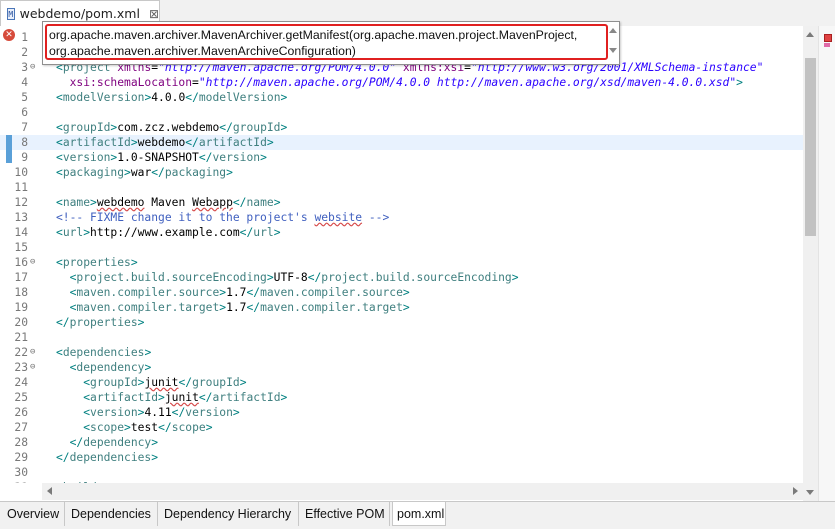 The height and width of the screenshot is (529, 835). Describe the element at coordinates (168, 232) in the screenshot. I see `line-text: <url>http://www.example.com</url>` at that location.